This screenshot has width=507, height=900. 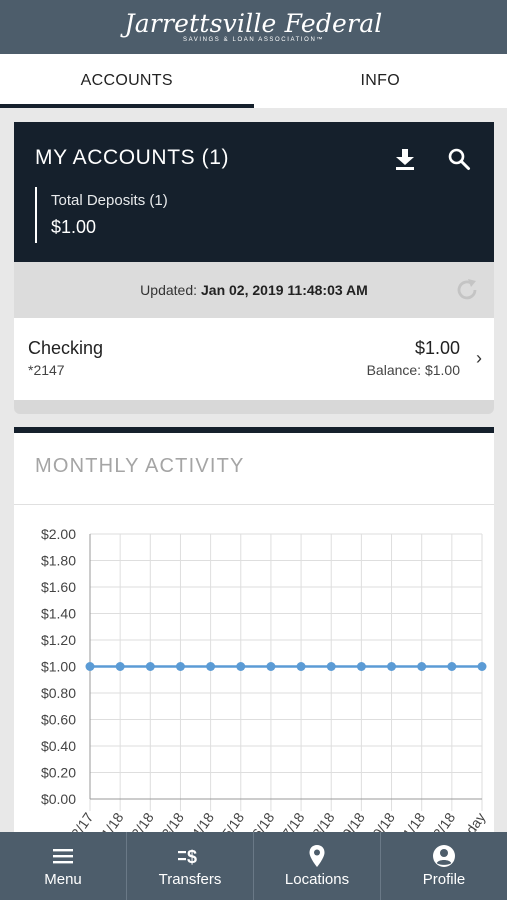 I want to click on y-tick-label: $0.60, so click(x=58, y=720).